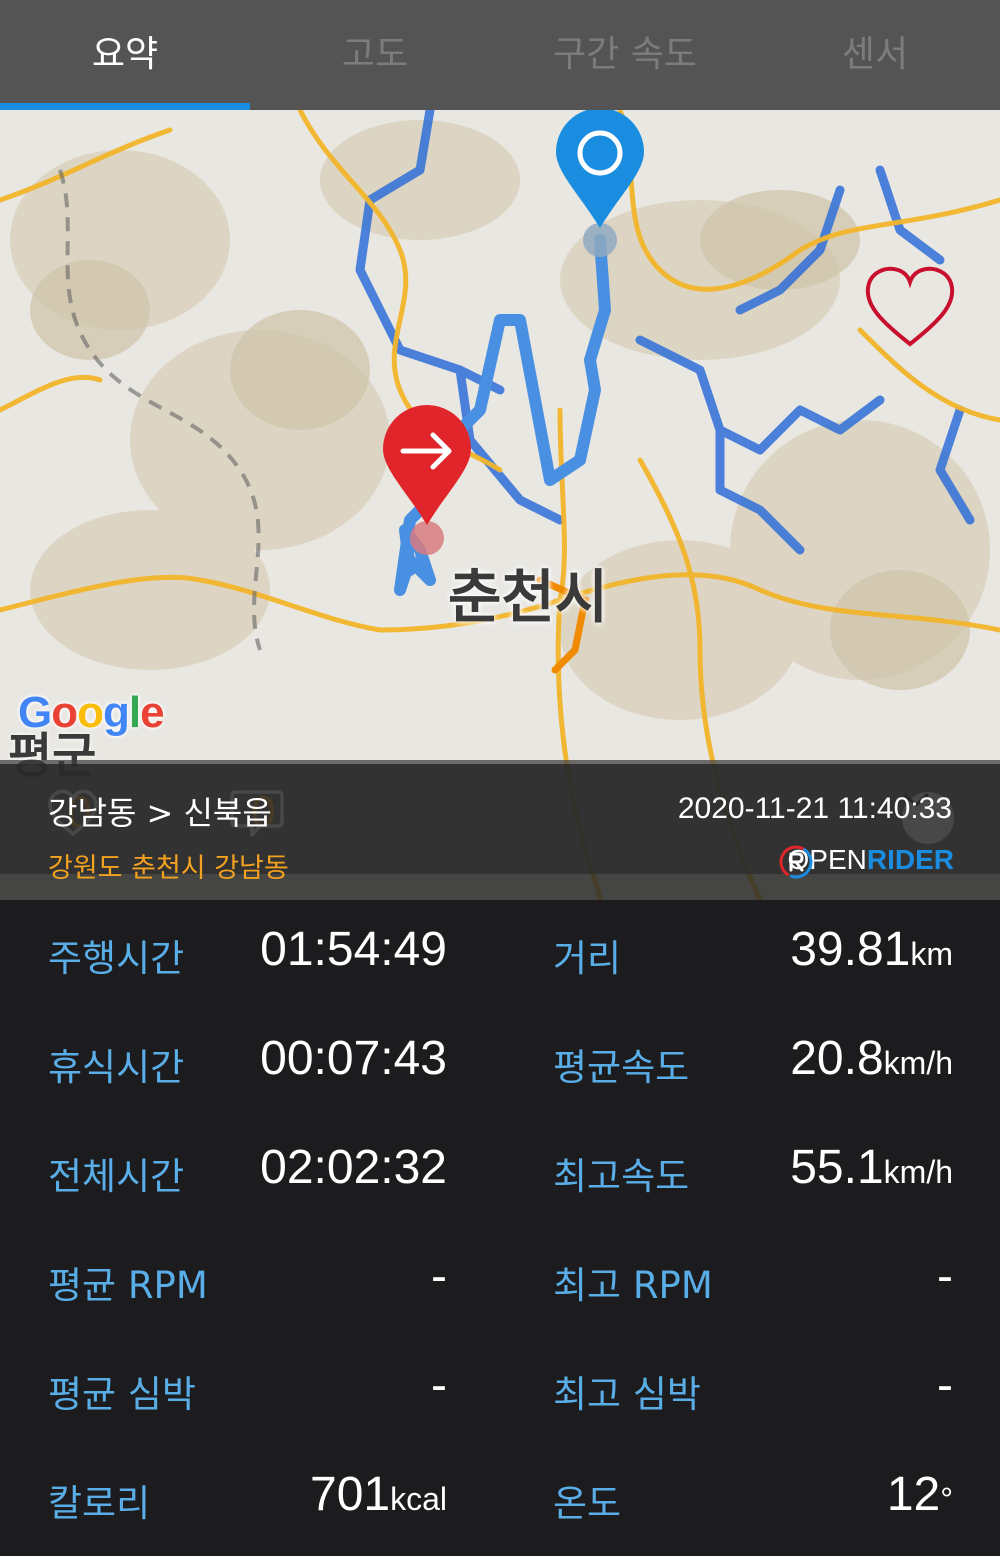 The height and width of the screenshot is (1556, 1000). What do you see at coordinates (625, 55) in the screenshot?
I see `tab-section-speed: 구간 속도` at bounding box center [625, 55].